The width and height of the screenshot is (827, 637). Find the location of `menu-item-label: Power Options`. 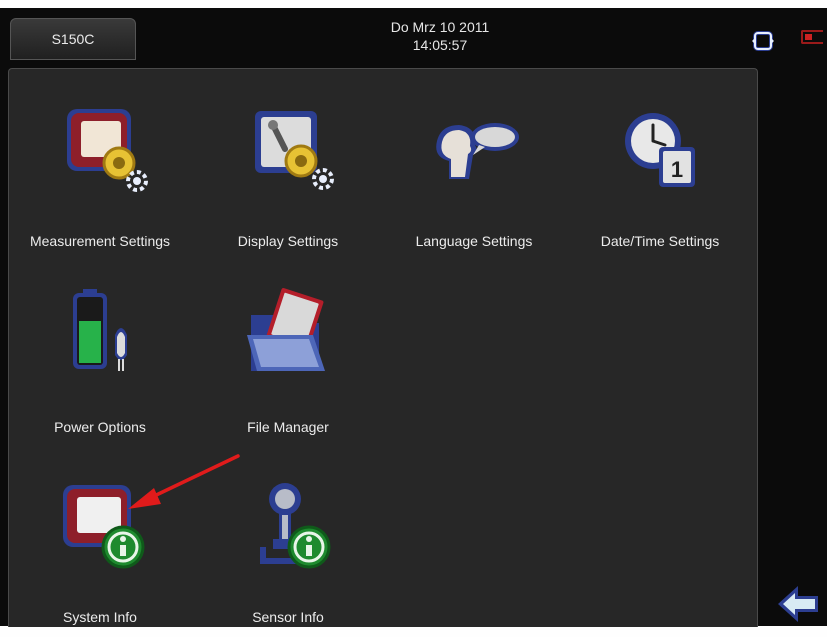

menu-item-label: Power Options is located at coordinates (100, 427).